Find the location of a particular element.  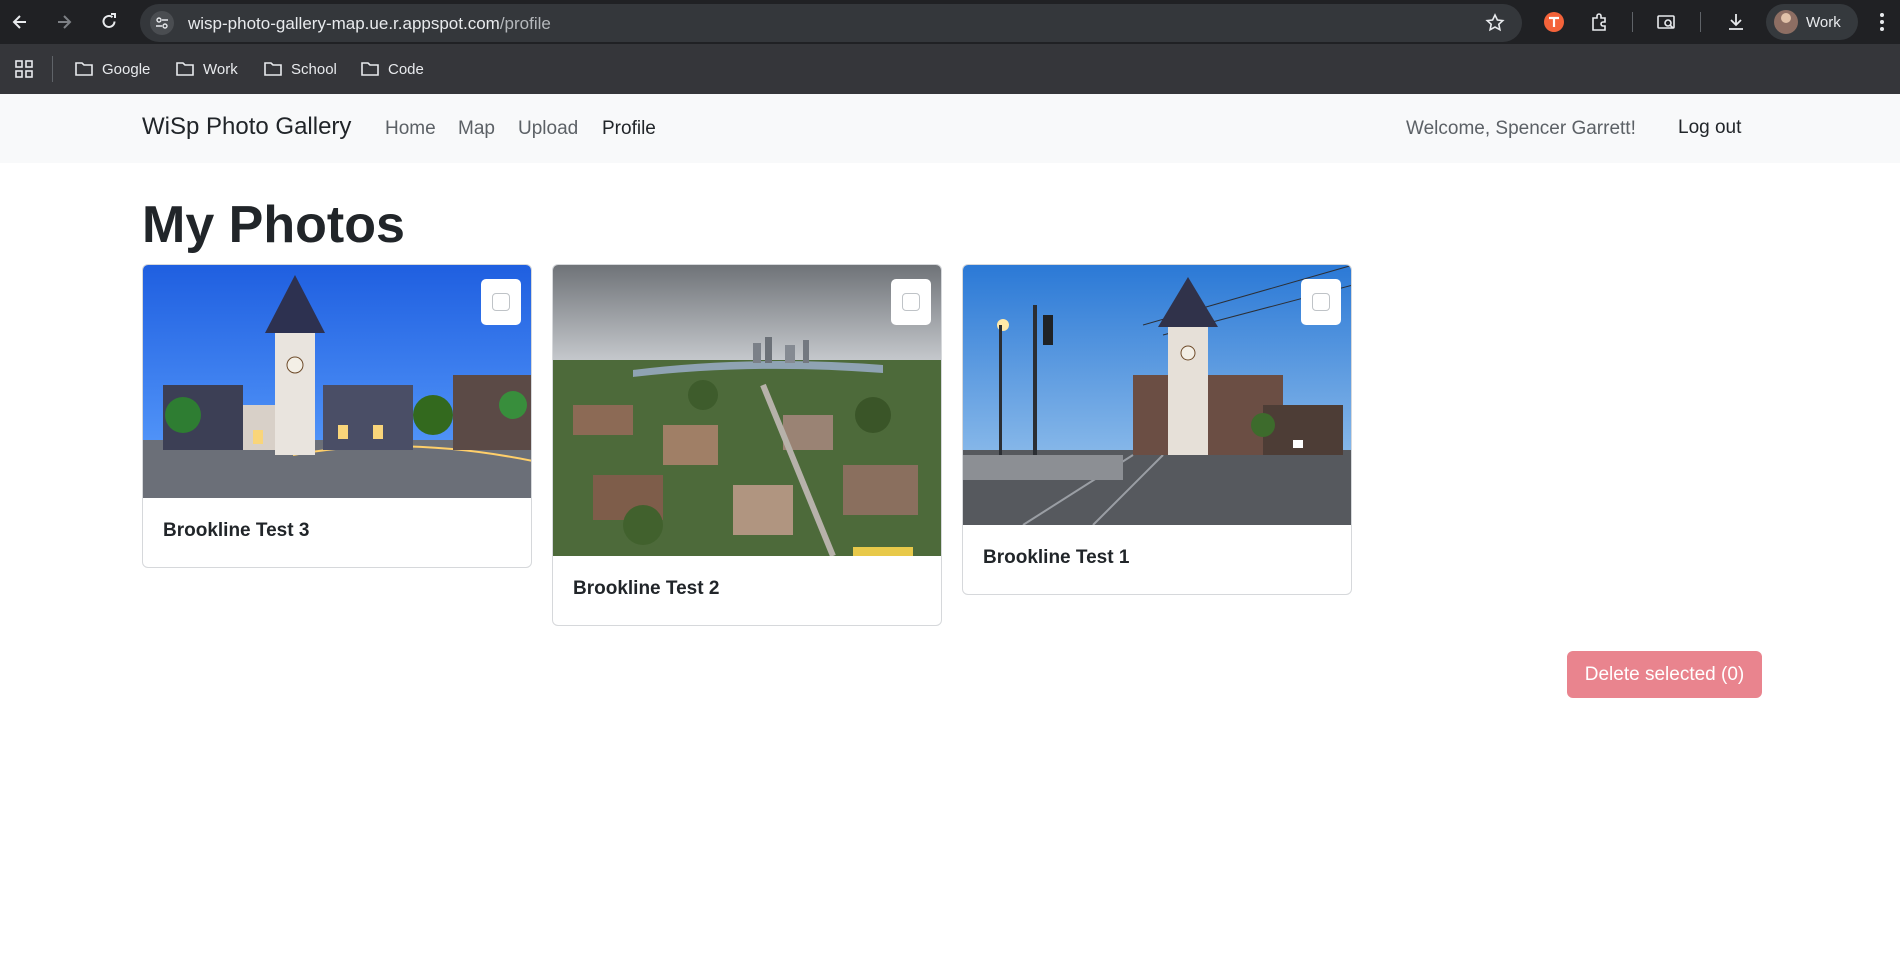

url-host: wisp-photo-gallery-map.ue.r.appspot.com is located at coordinates (344, 23).